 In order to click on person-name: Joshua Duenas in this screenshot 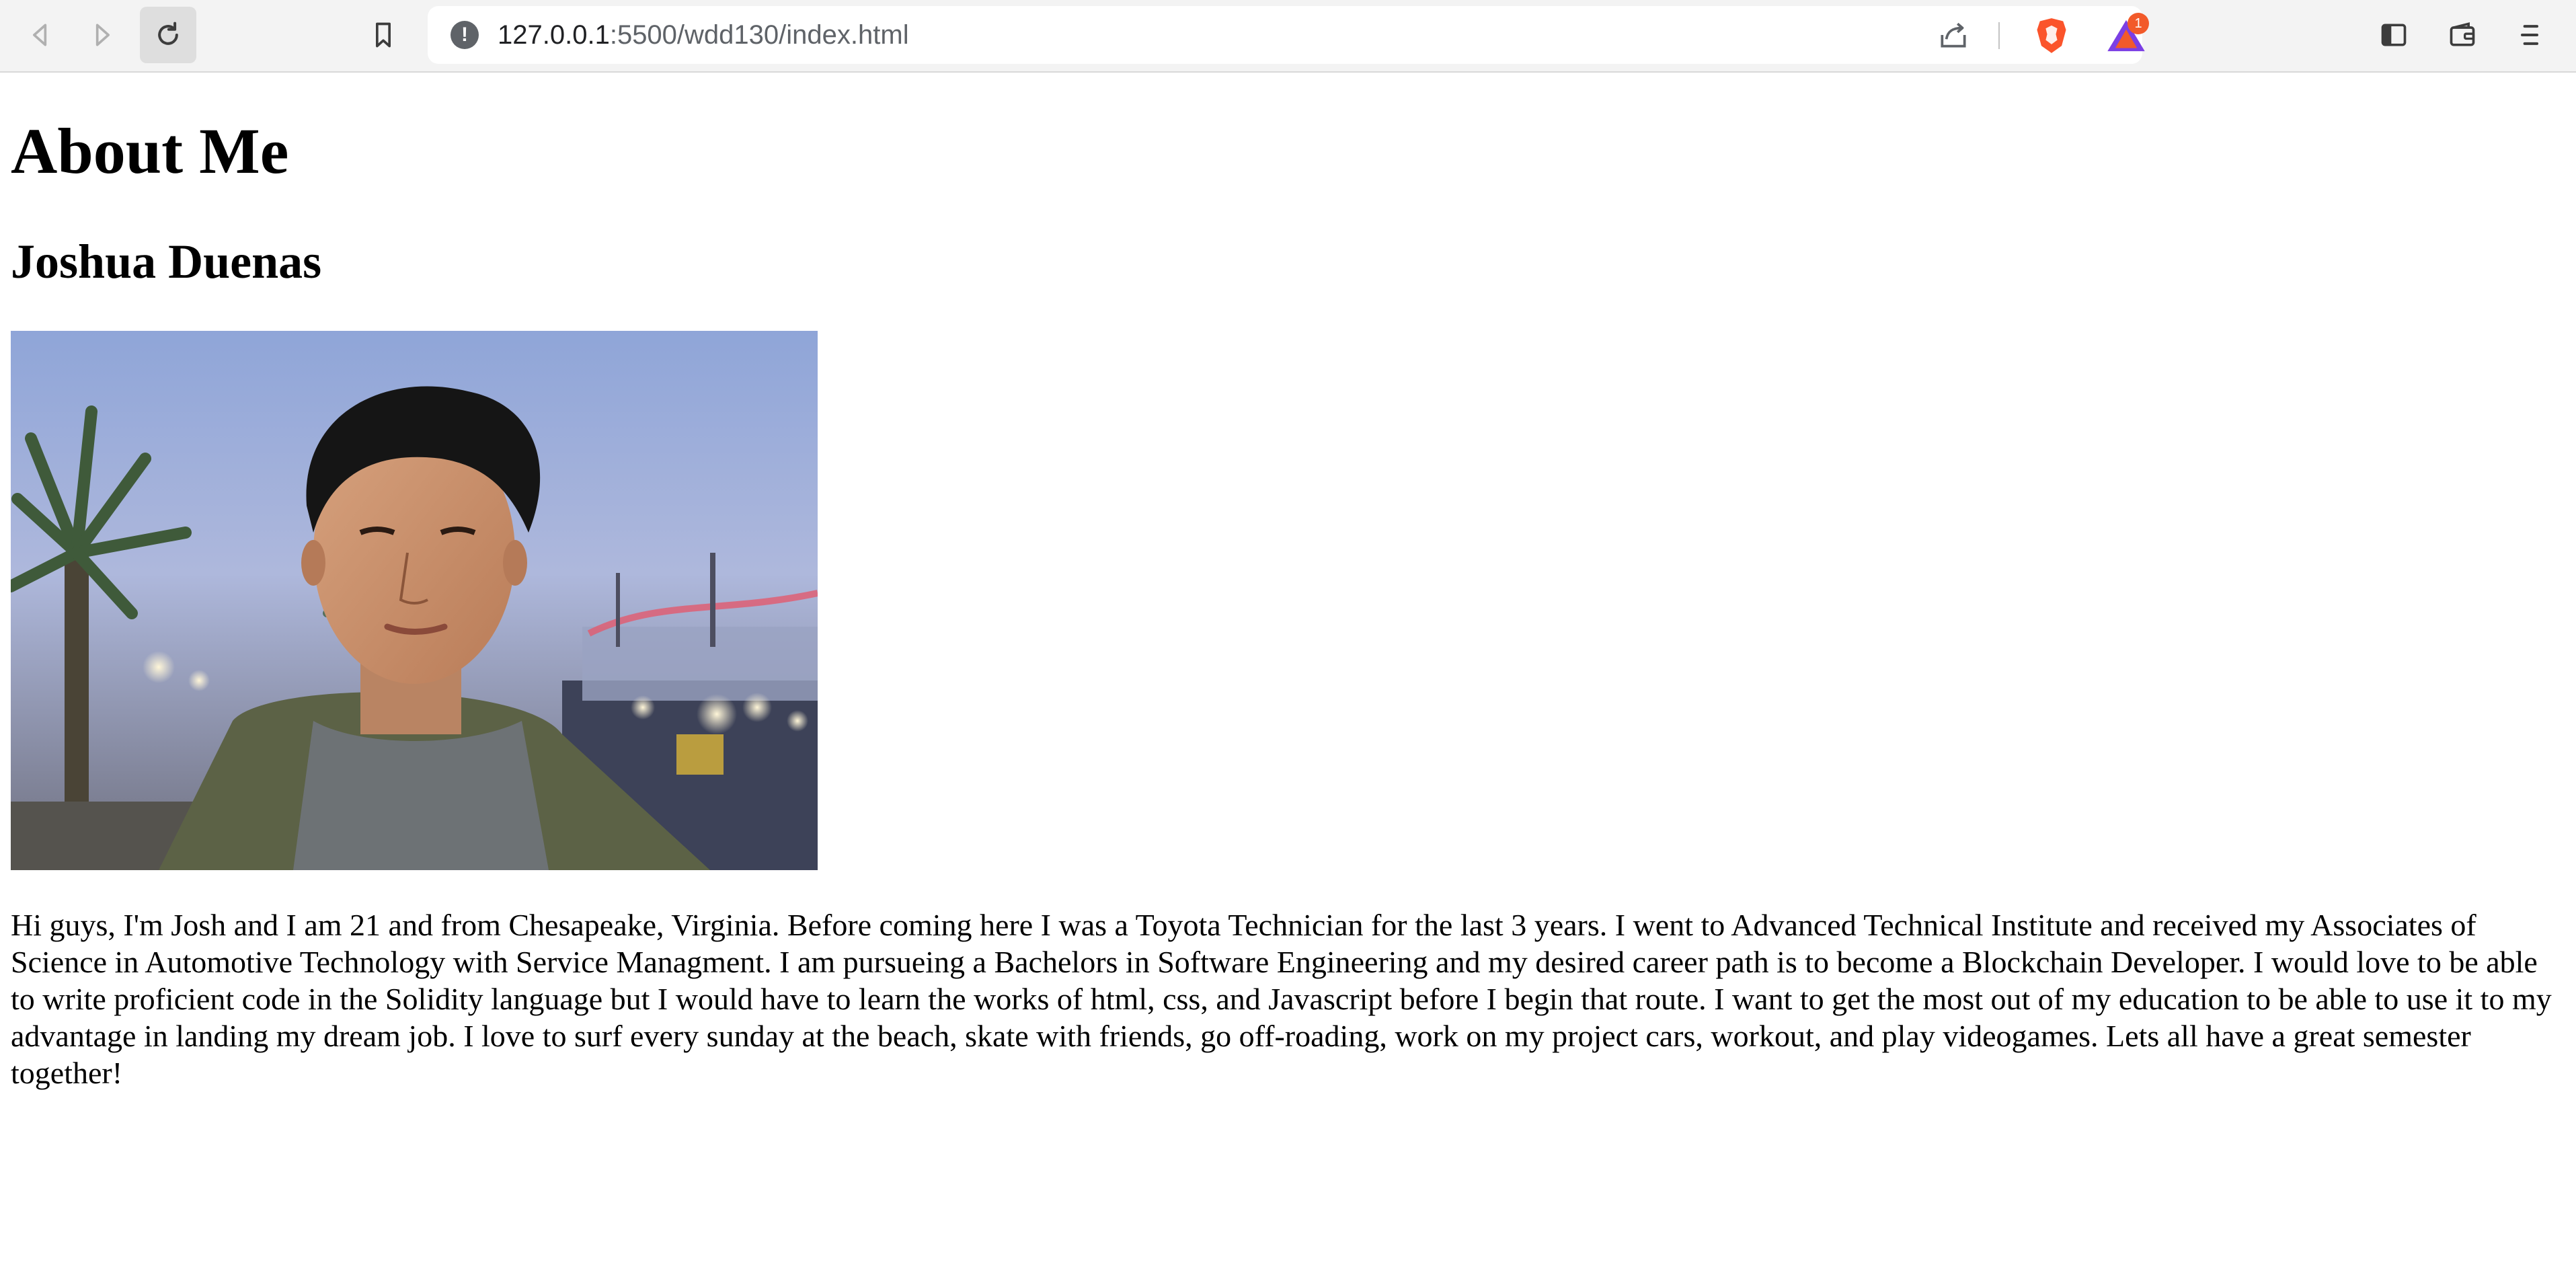, I will do `click(167, 261)`.